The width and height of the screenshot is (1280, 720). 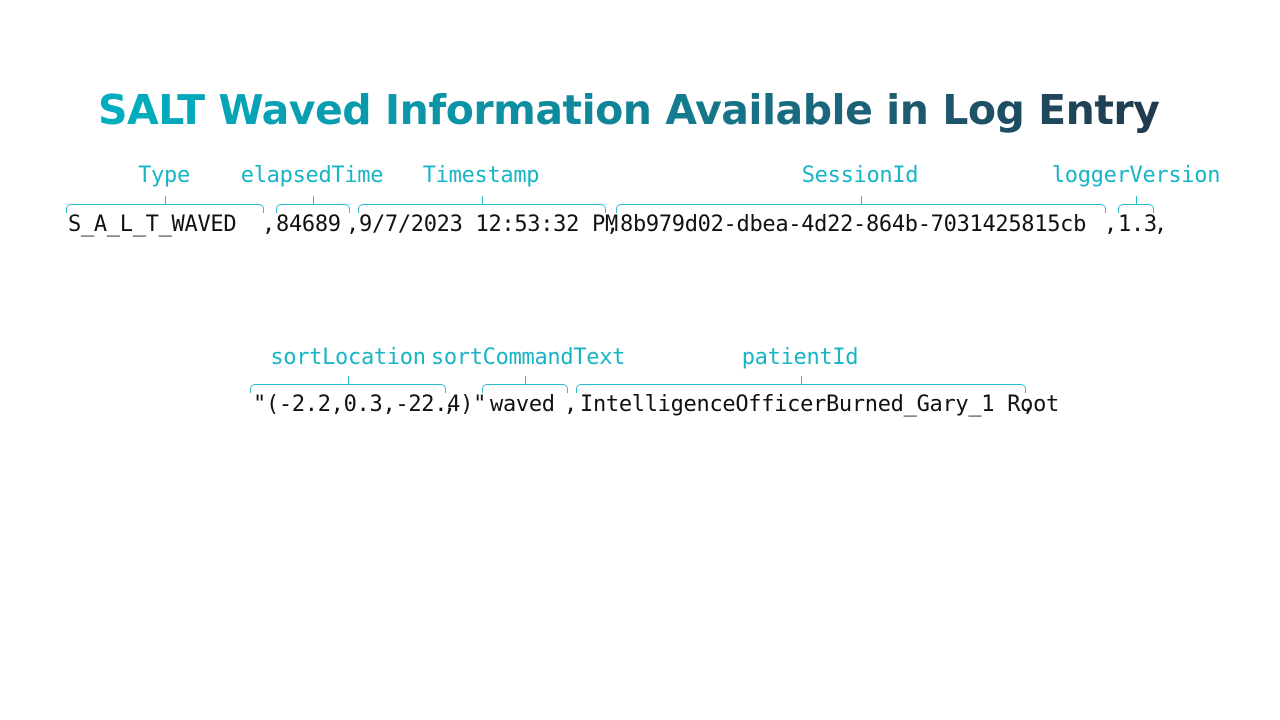 I want to click on value-logger-version: 1.3, so click(x=1137, y=224).